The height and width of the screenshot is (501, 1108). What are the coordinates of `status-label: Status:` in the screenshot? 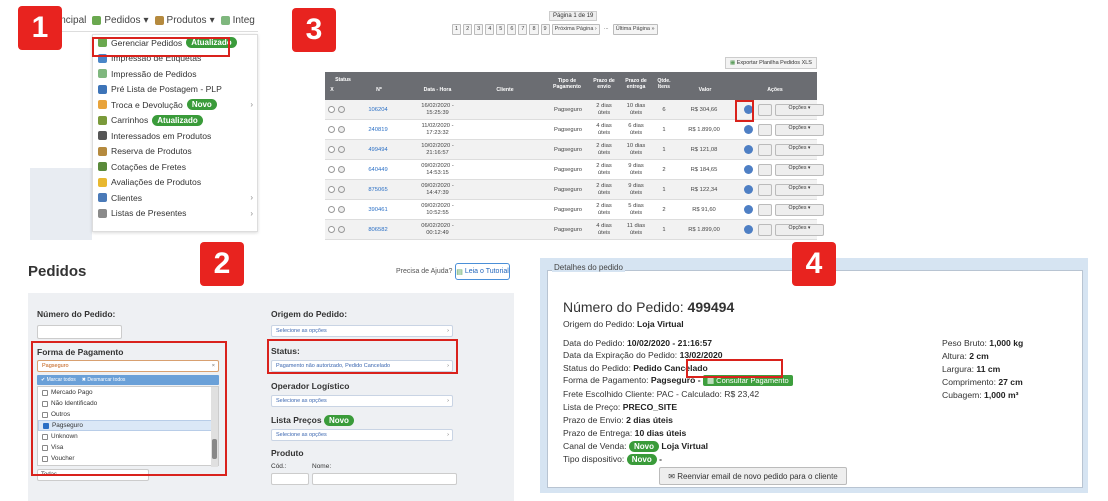 It's located at (285, 351).